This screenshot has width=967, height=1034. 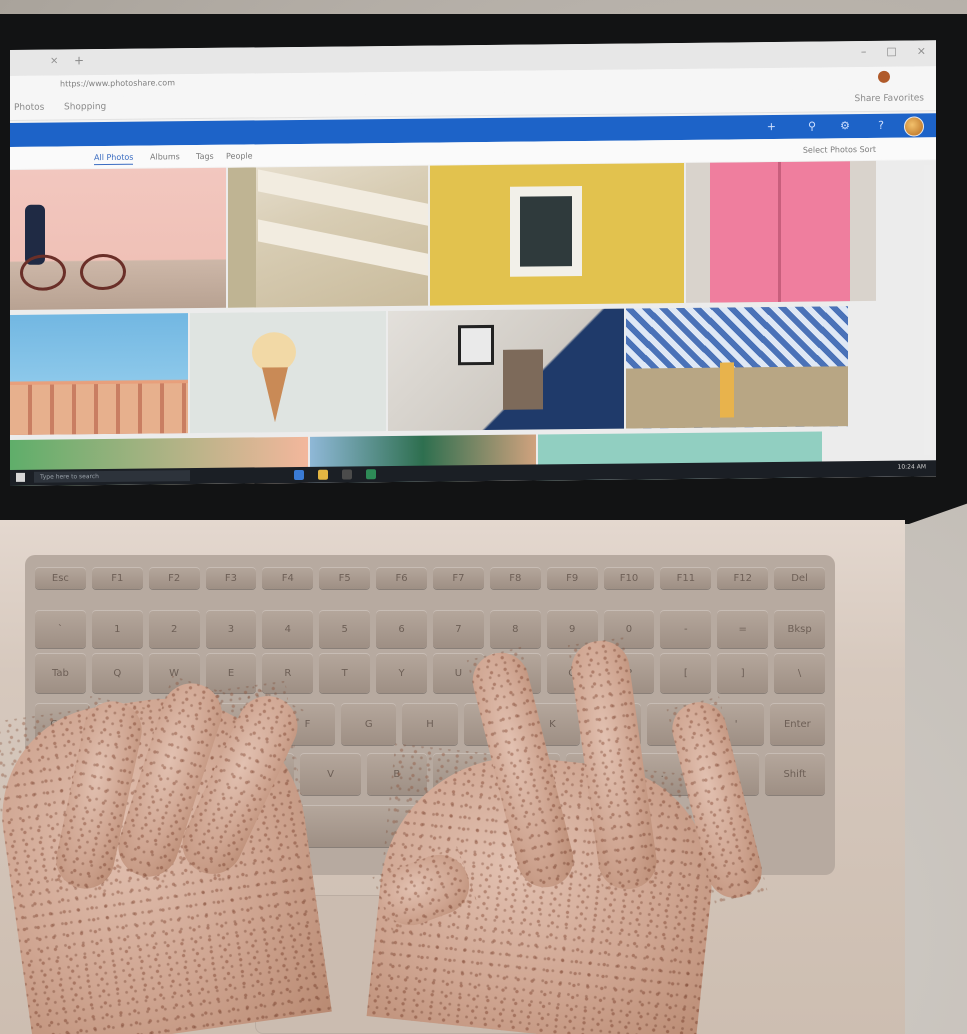 What do you see at coordinates (117, 578) in the screenshot?
I see `key-row1-1: F1` at bounding box center [117, 578].